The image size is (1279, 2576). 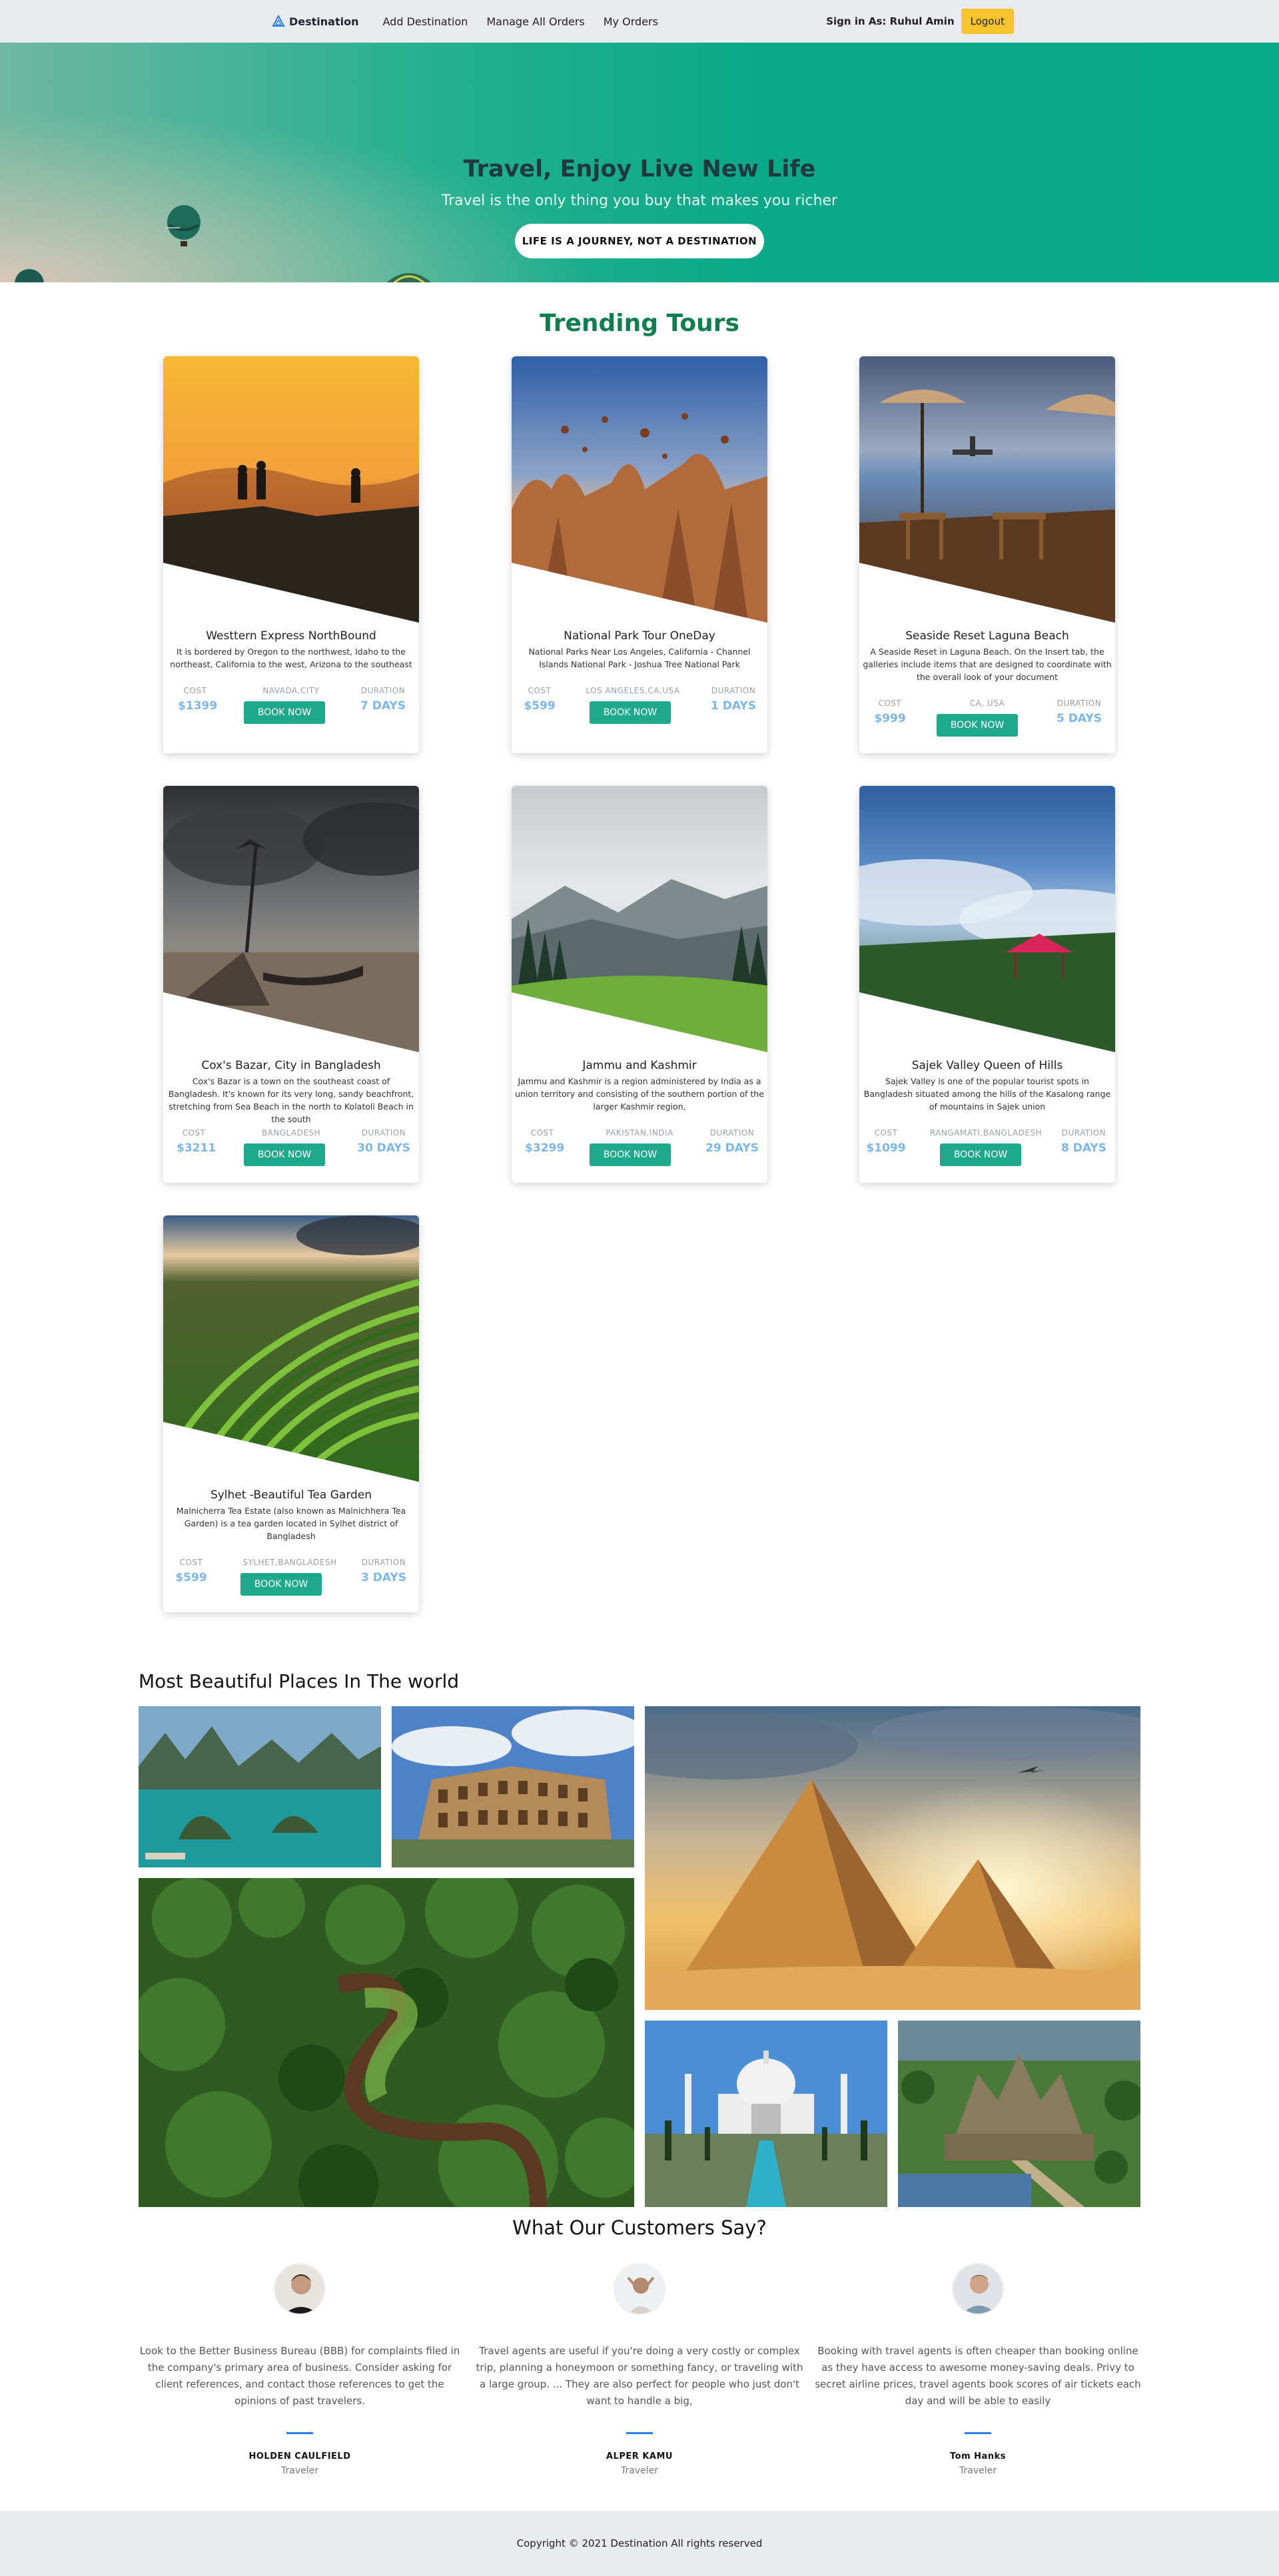 I want to click on balloon-small-icon, so click(x=172, y=227).